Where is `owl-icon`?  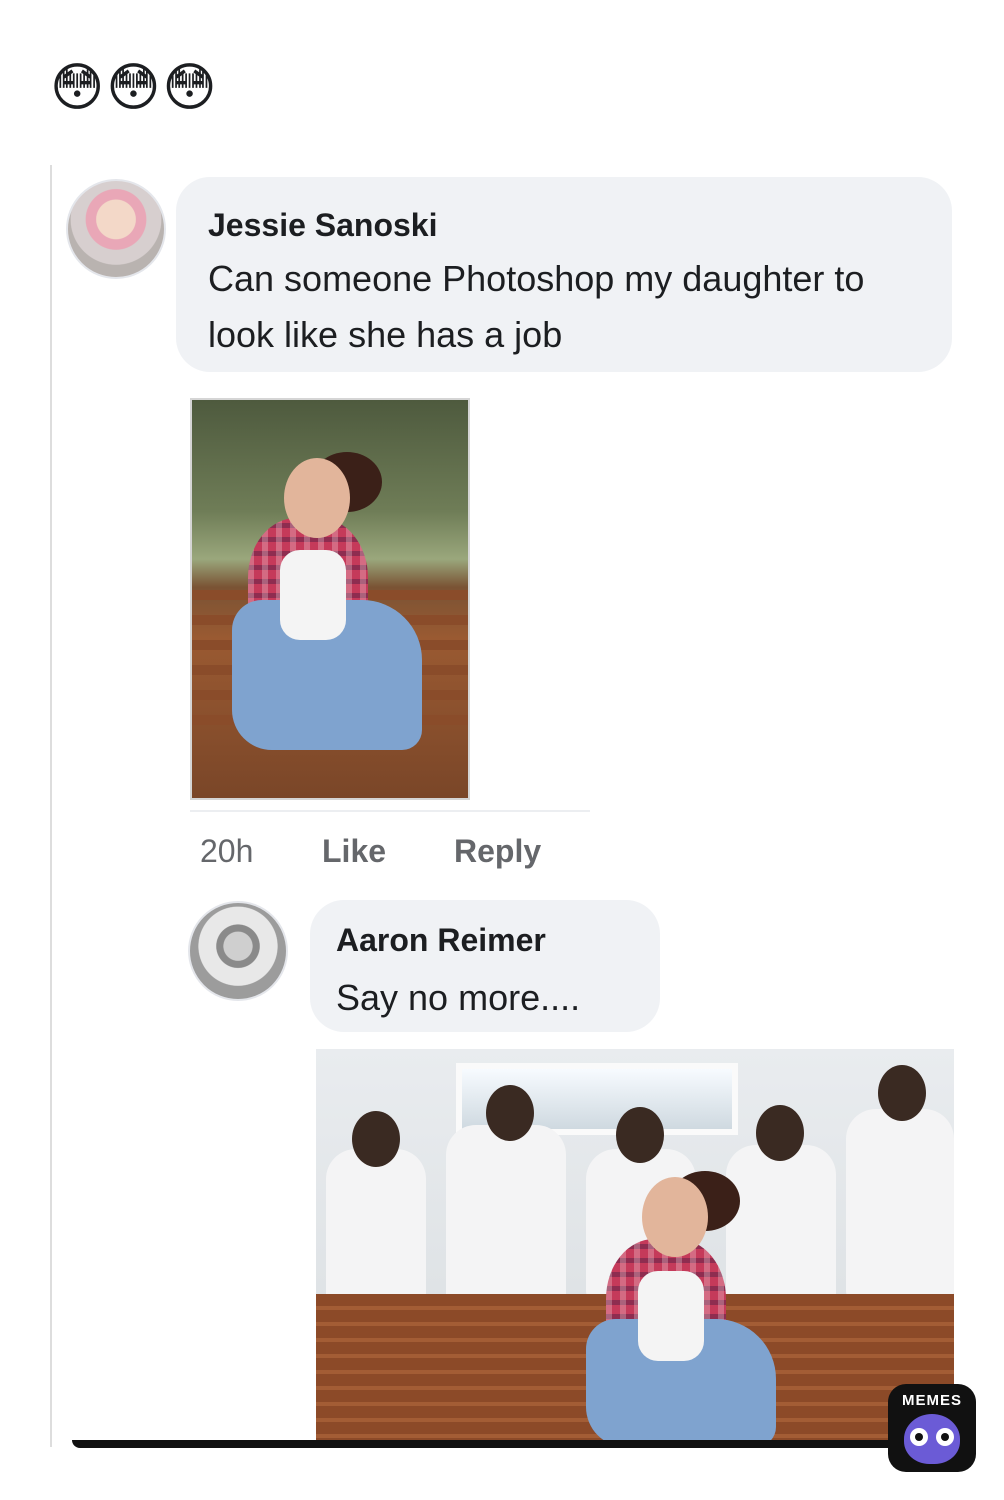 owl-icon is located at coordinates (932, 1439).